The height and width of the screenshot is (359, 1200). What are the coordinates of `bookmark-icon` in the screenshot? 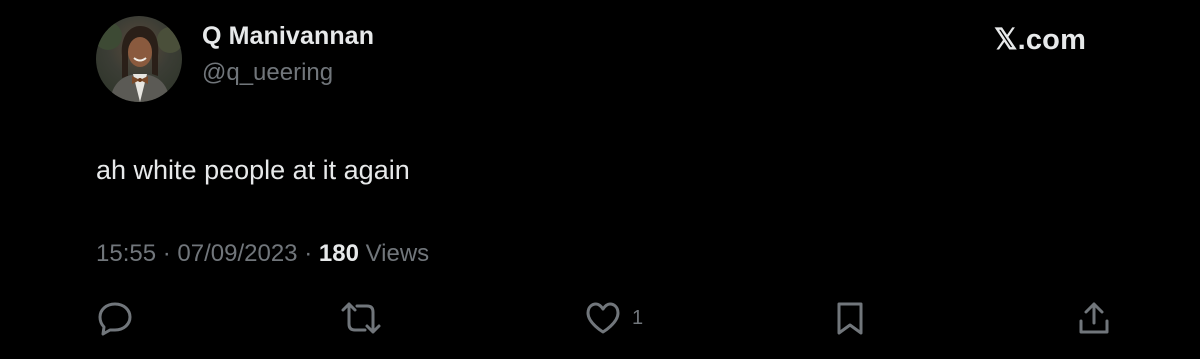 It's located at (850, 318).